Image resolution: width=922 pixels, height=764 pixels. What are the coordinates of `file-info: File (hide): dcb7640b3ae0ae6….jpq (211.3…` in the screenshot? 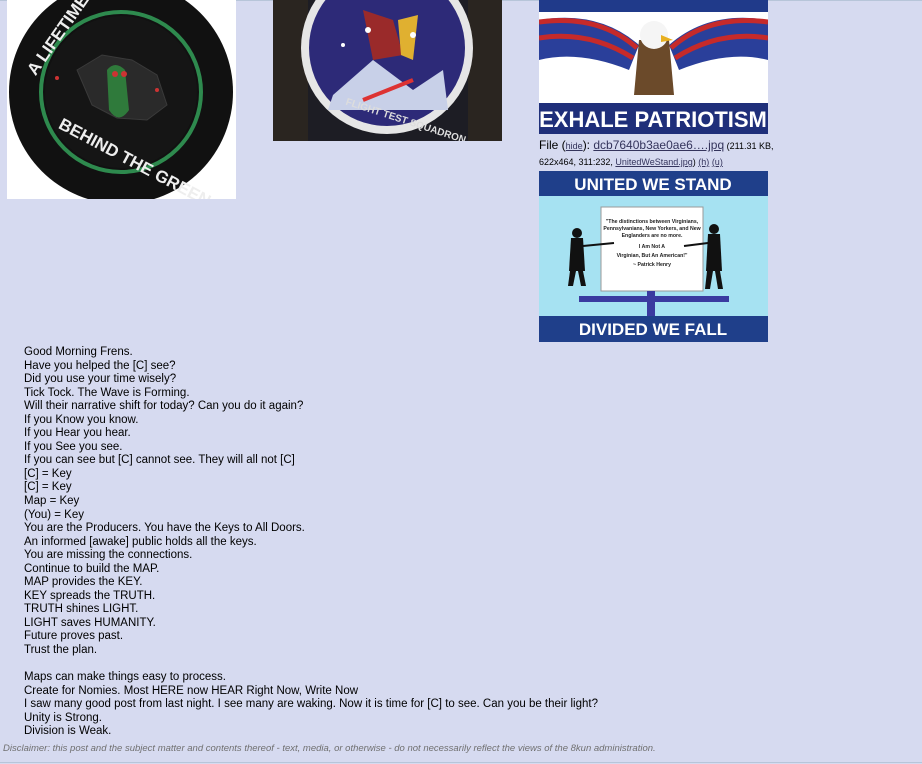 It's located at (669, 154).